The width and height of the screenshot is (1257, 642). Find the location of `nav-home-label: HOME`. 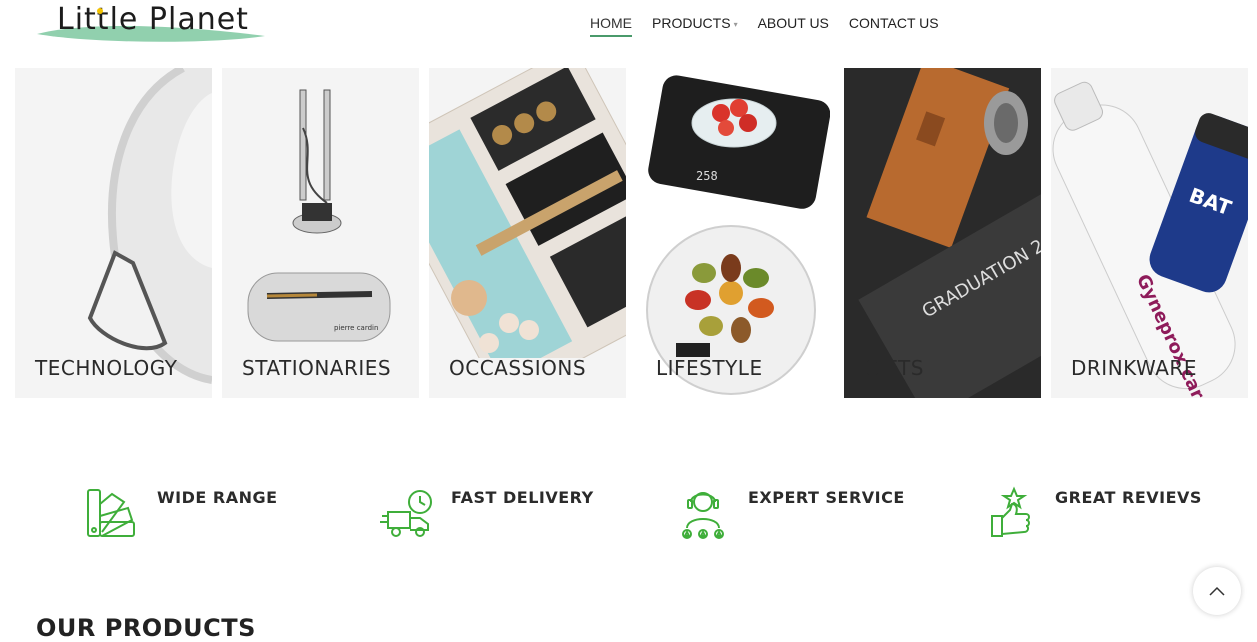

nav-home-label: HOME is located at coordinates (611, 23).